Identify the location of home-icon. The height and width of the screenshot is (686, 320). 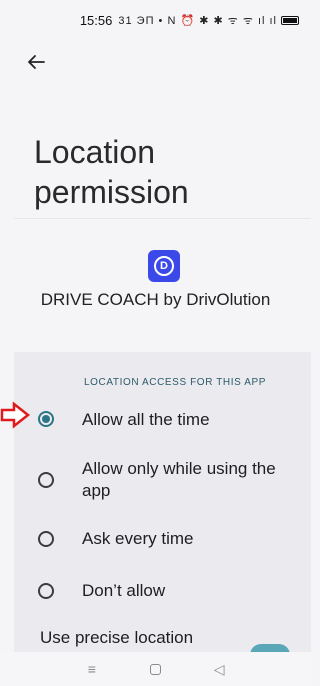
(155, 669).